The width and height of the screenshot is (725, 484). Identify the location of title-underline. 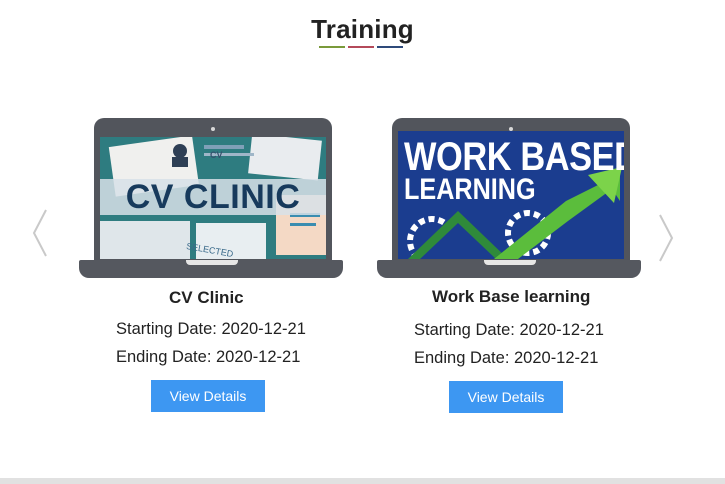
(361, 47).